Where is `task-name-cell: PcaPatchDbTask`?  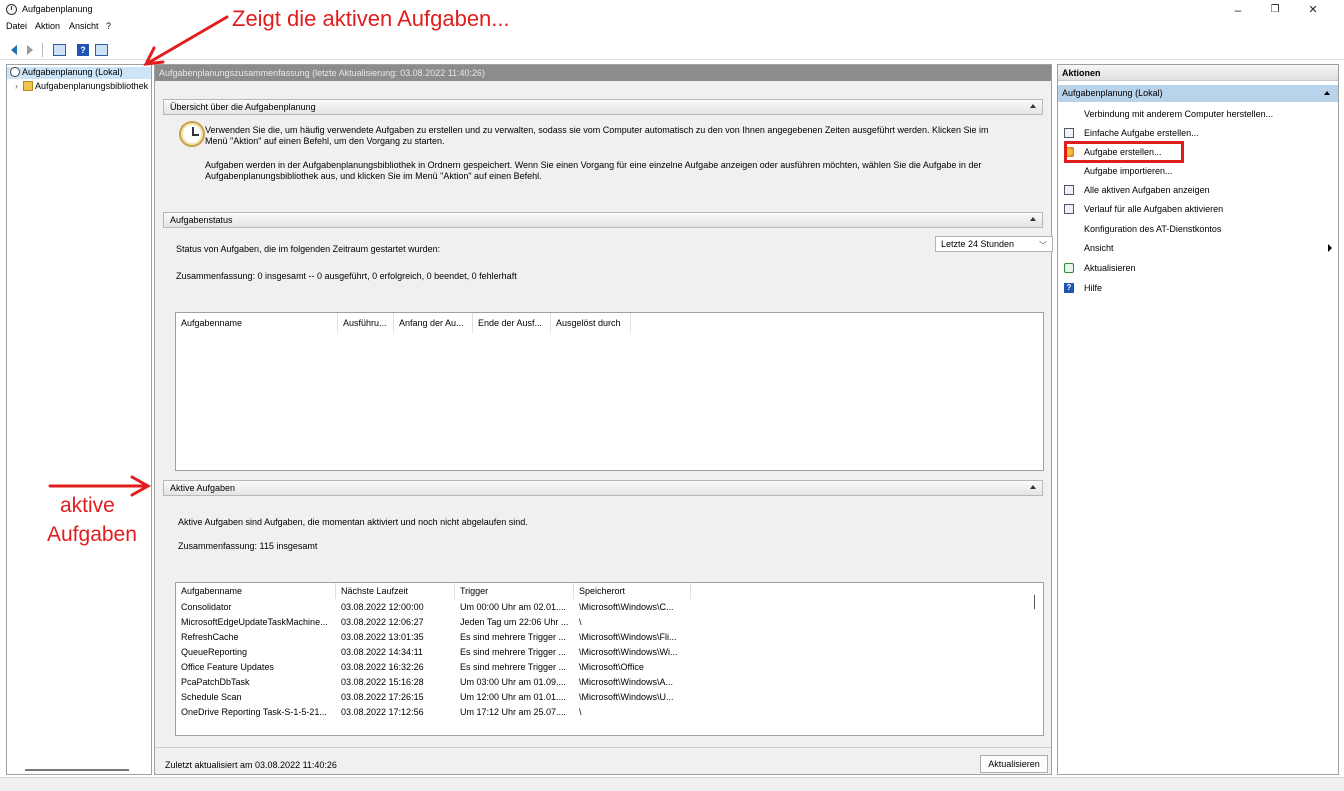 task-name-cell: PcaPatchDbTask is located at coordinates (215, 682).